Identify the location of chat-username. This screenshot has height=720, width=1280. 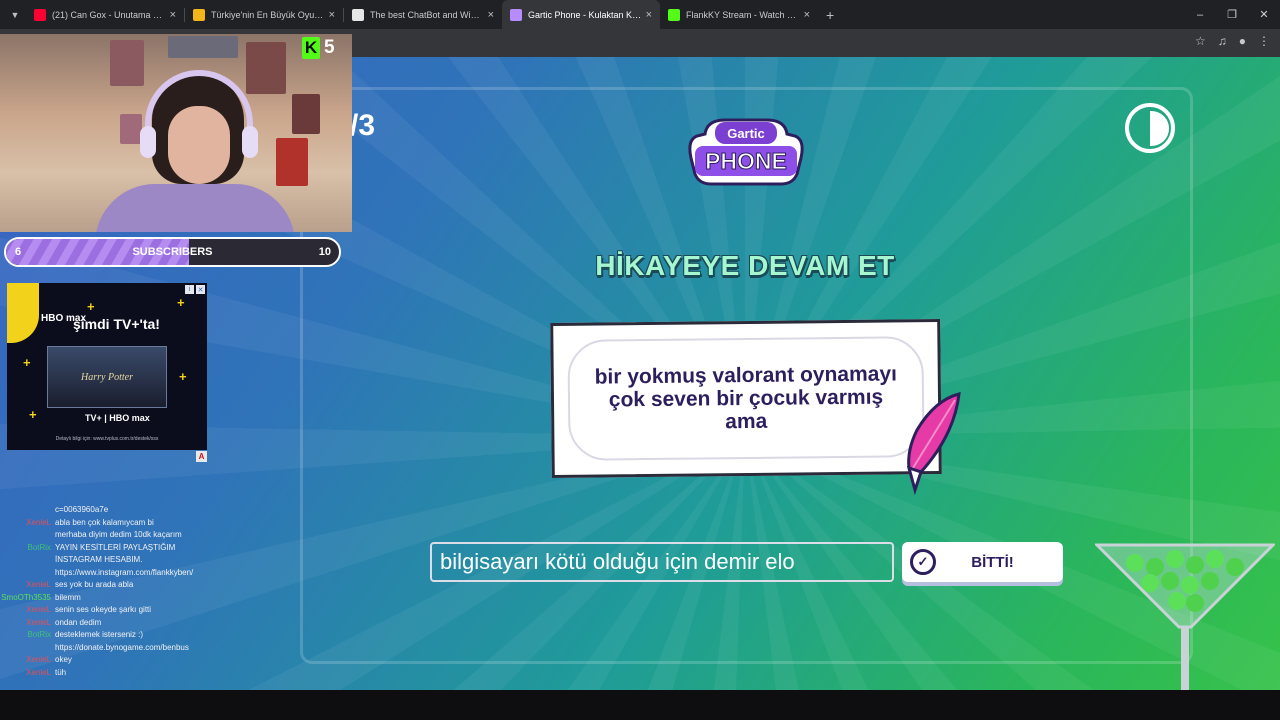
(27, 510).